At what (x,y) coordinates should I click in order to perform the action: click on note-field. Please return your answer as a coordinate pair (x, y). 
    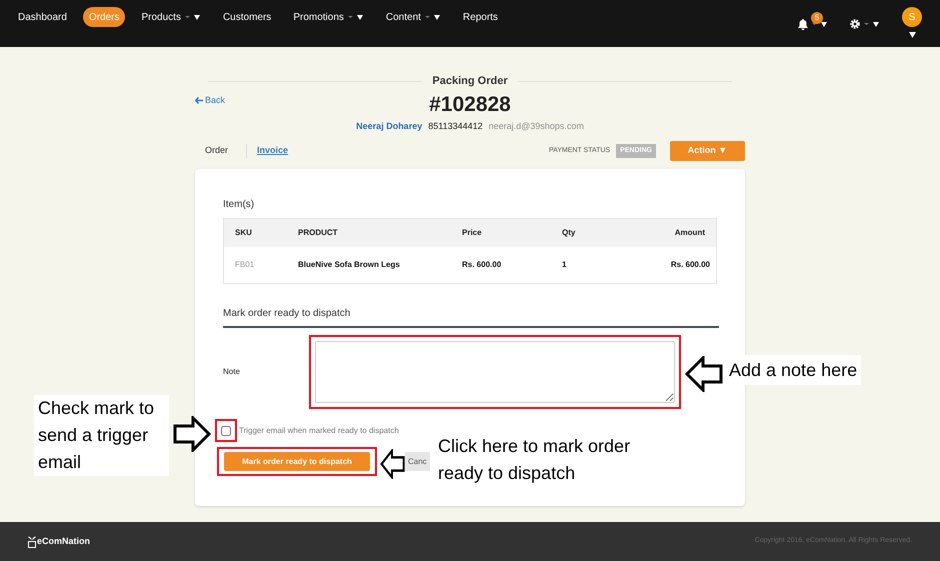
    Looking at the image, I should click on (495, 372).